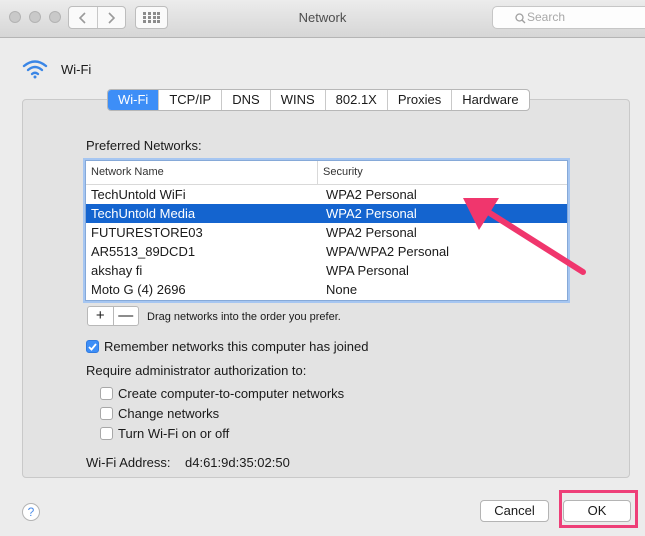 Image resolution: width=645 pixels, height=536 pixels. Describe the element at coordinates (35, 69) in the screenshot. I see `wifi-icon` at that location.